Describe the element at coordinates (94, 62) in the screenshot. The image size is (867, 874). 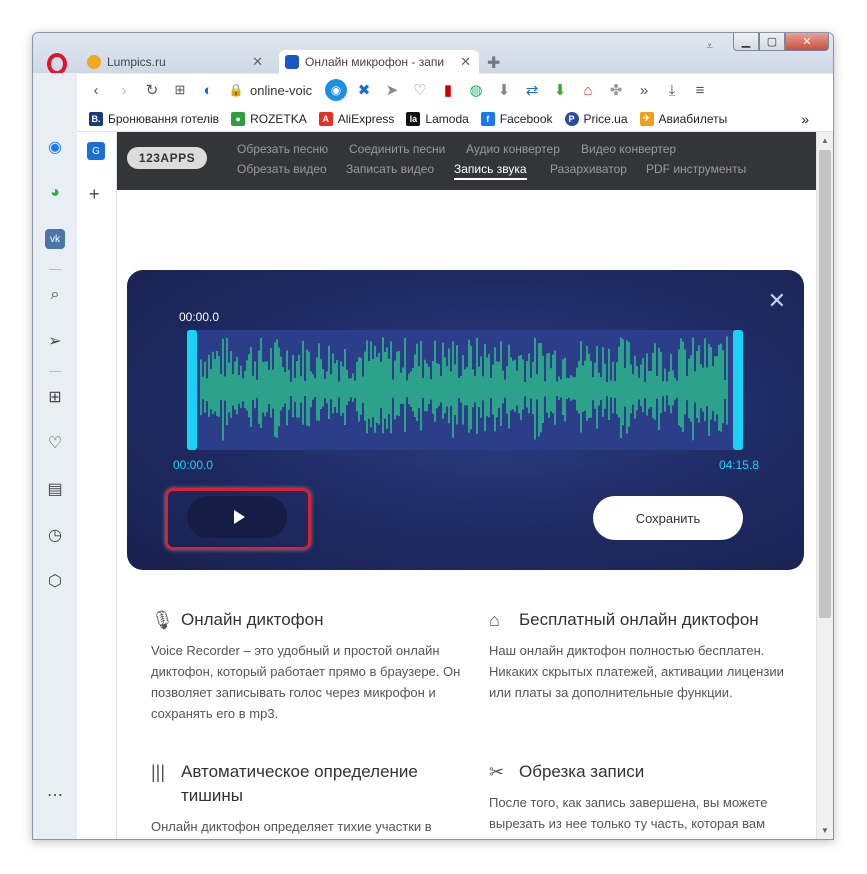
I see `lumpics-favicon-icon` at that location.